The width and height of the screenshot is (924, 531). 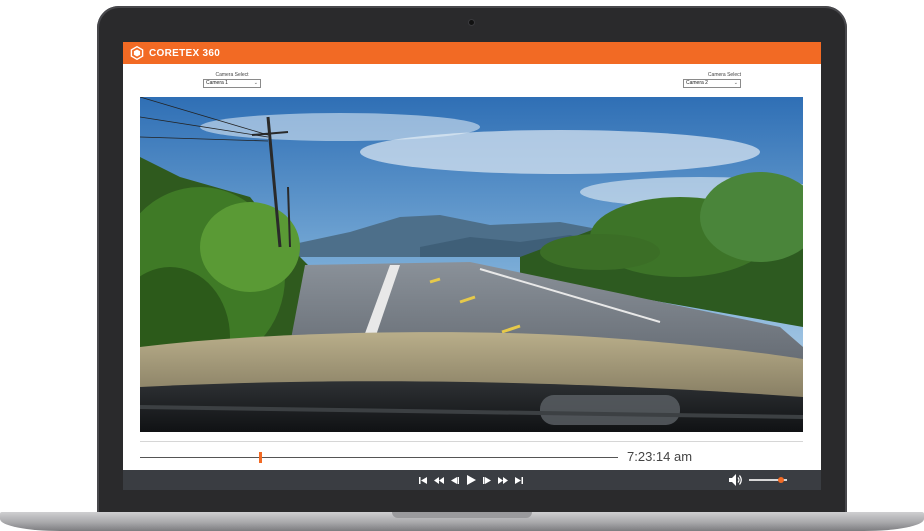 I want to click on step-forward-button, so click(x=487, y=480).